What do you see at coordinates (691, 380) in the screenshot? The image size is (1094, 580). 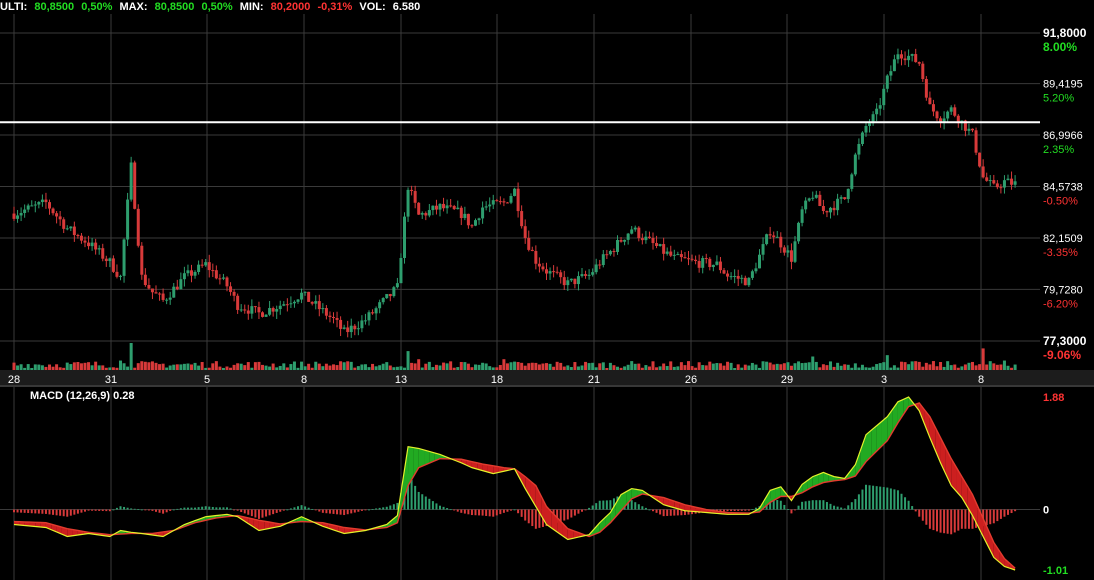 I see `date-tick-label: 26` at bounding box center [691, 380].